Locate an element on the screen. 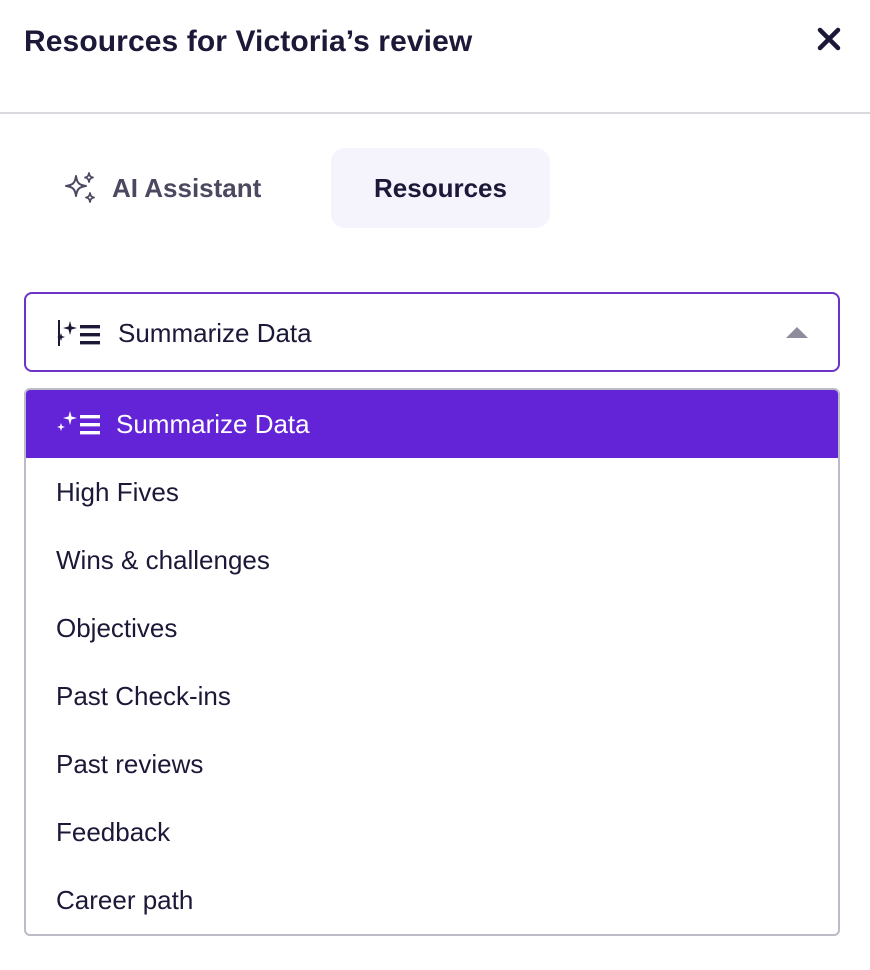 This screenshot has height=970, width=870. option-label: Feedback is located at coordinates (113, 831).